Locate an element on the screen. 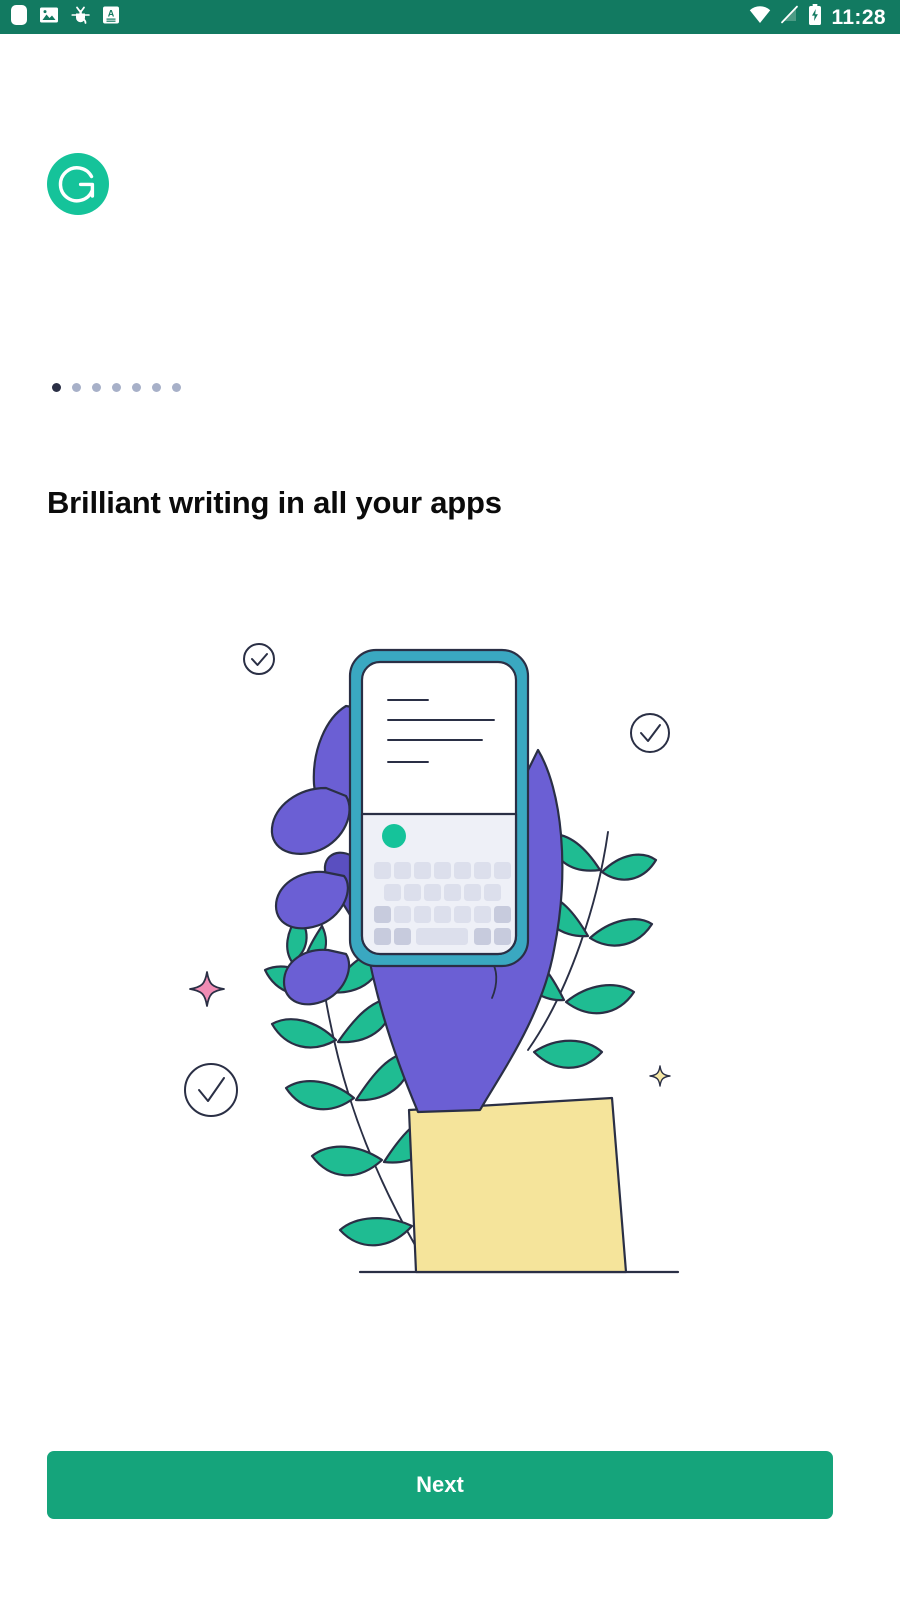 The width and height of the screenshot is (900, 1600). pager-dots is located at coordinates (116, 387).